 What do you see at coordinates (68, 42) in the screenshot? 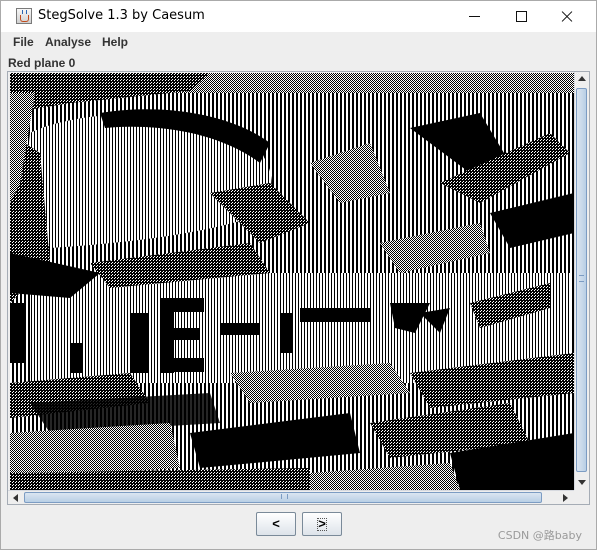
I see `menu-analyse: Analyse` at bounding box center [68, 42].